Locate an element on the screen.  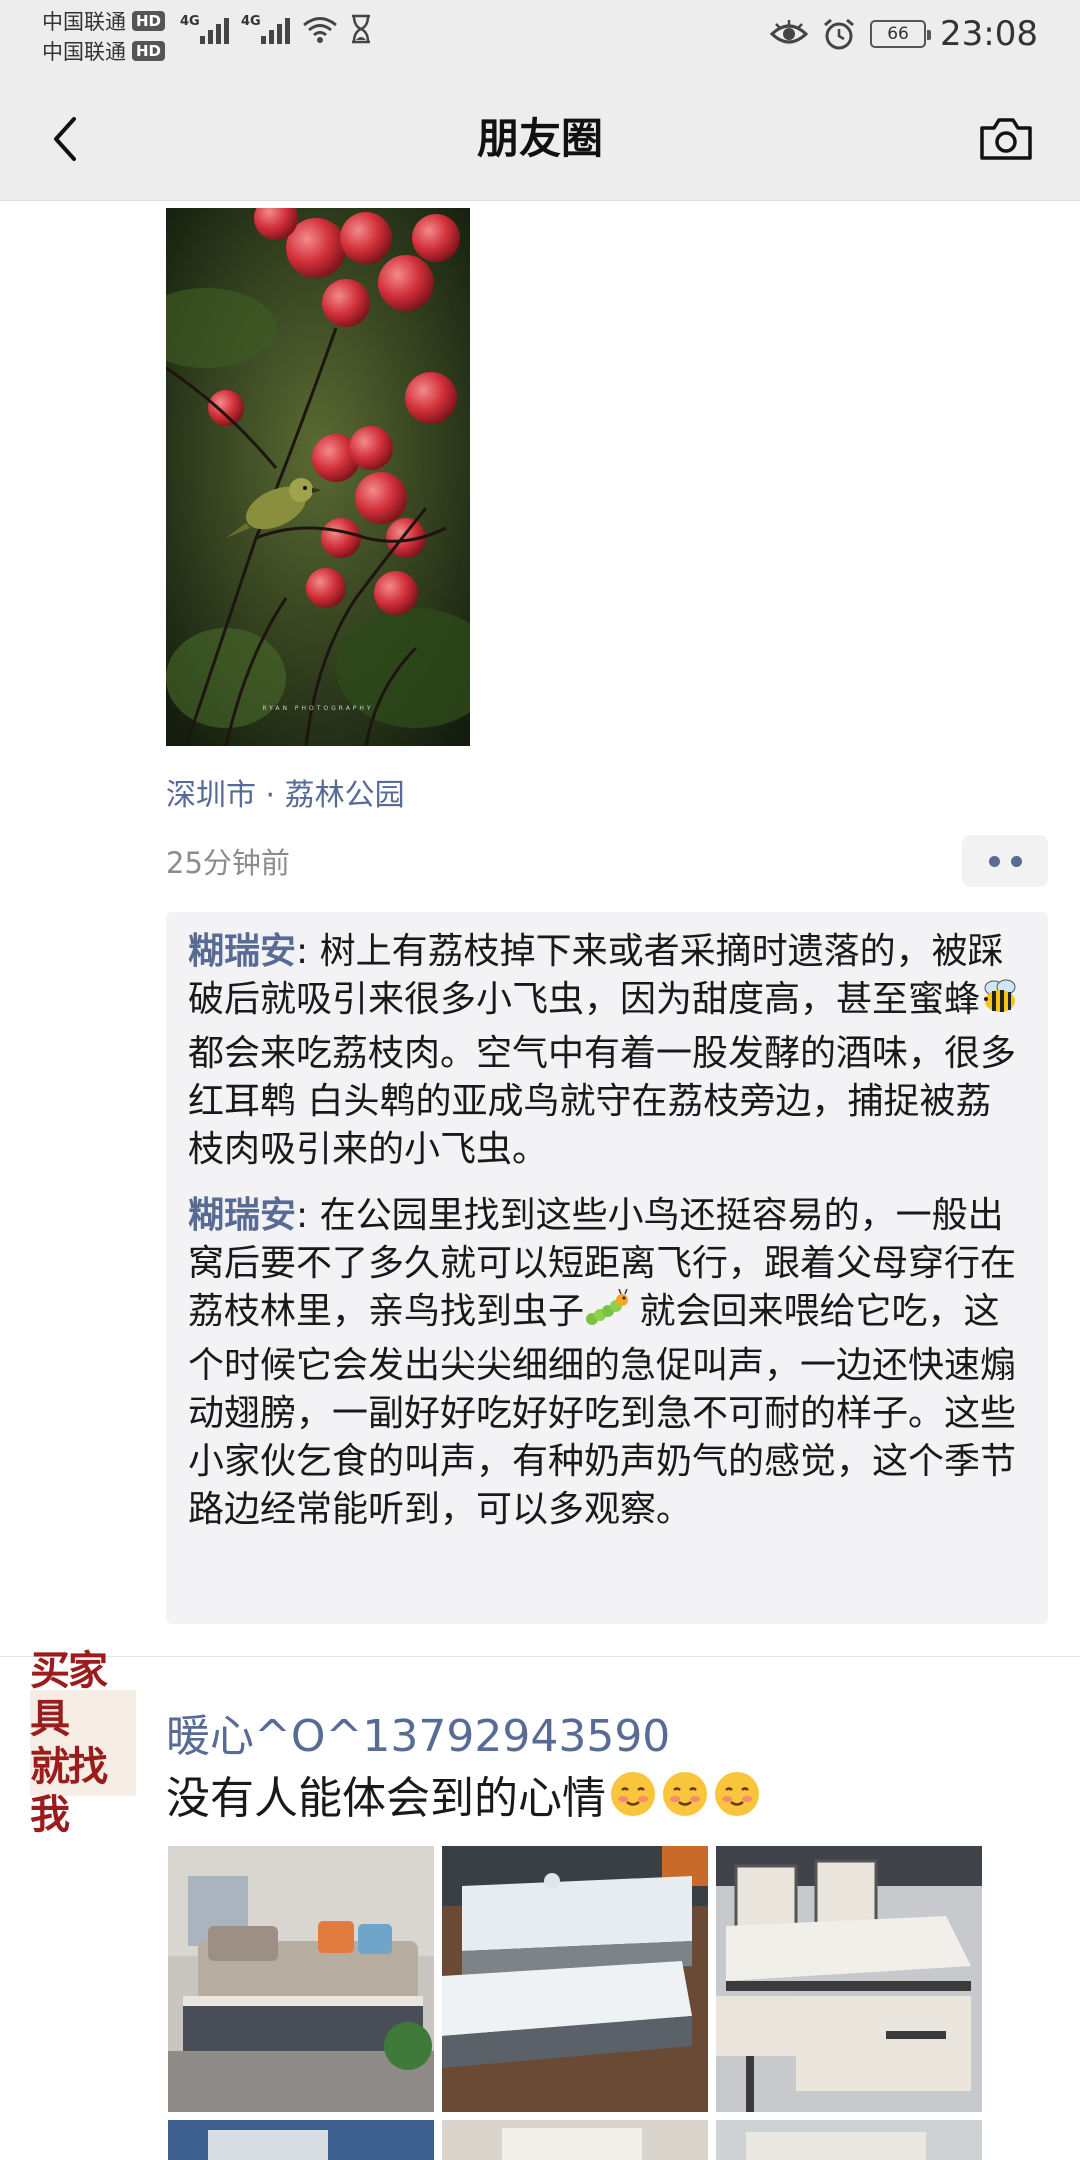
network-1-label: 4G is located at coordinates (190, 21).